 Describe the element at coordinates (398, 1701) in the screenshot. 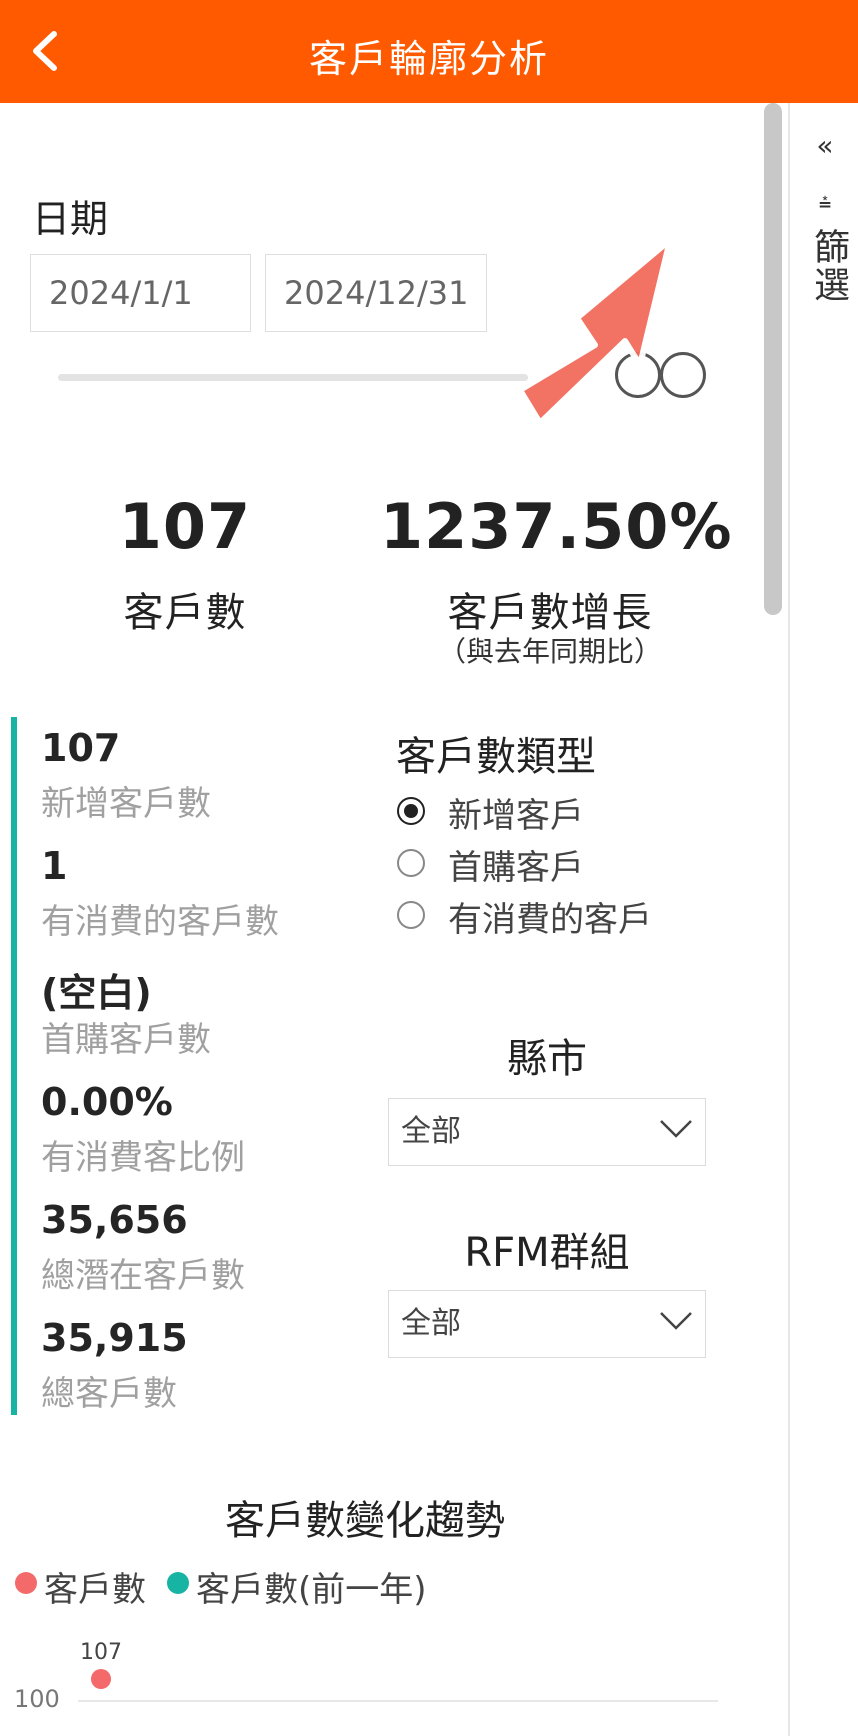

I see `chart-gridline` at that location.